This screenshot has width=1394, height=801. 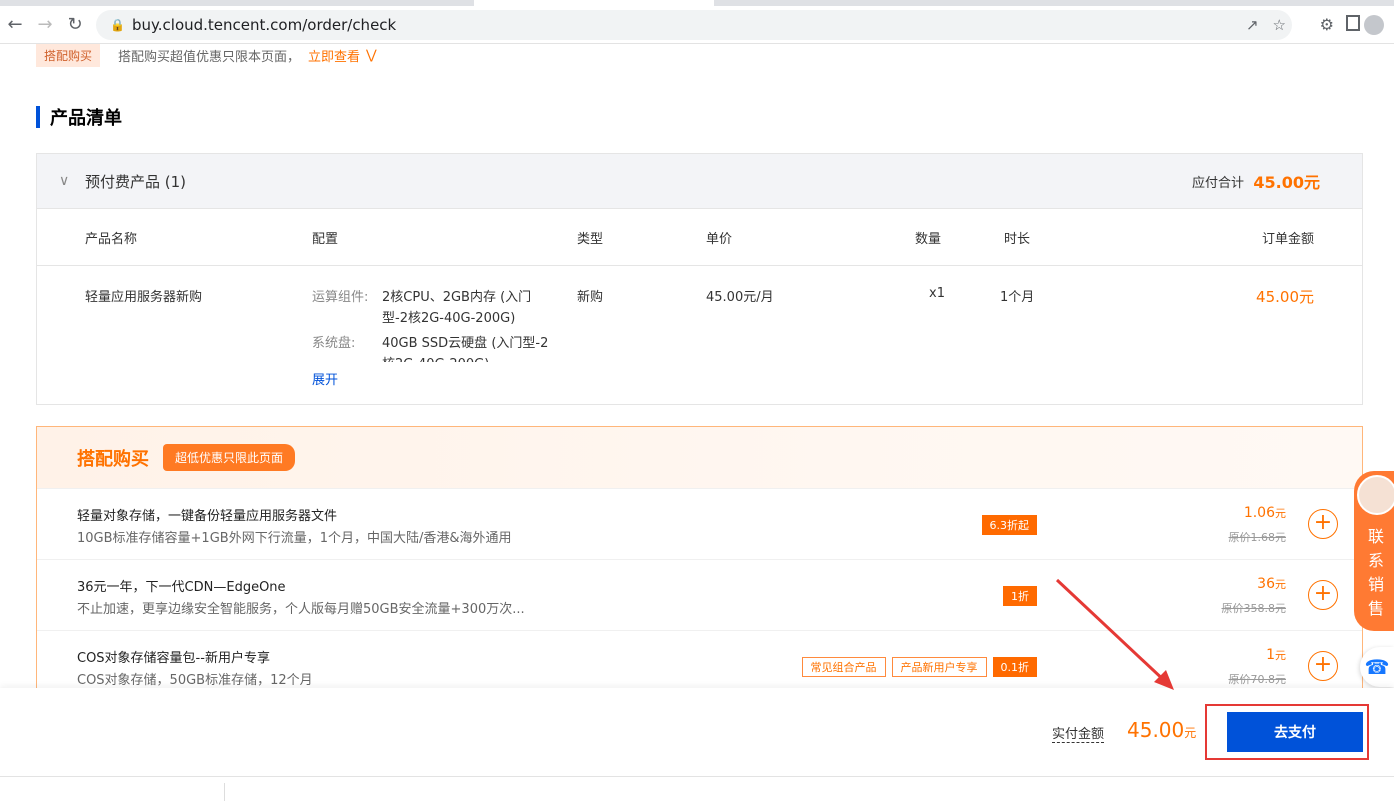 I want to click on promo-view-link: 立即查看, so click(x=334, y=55).